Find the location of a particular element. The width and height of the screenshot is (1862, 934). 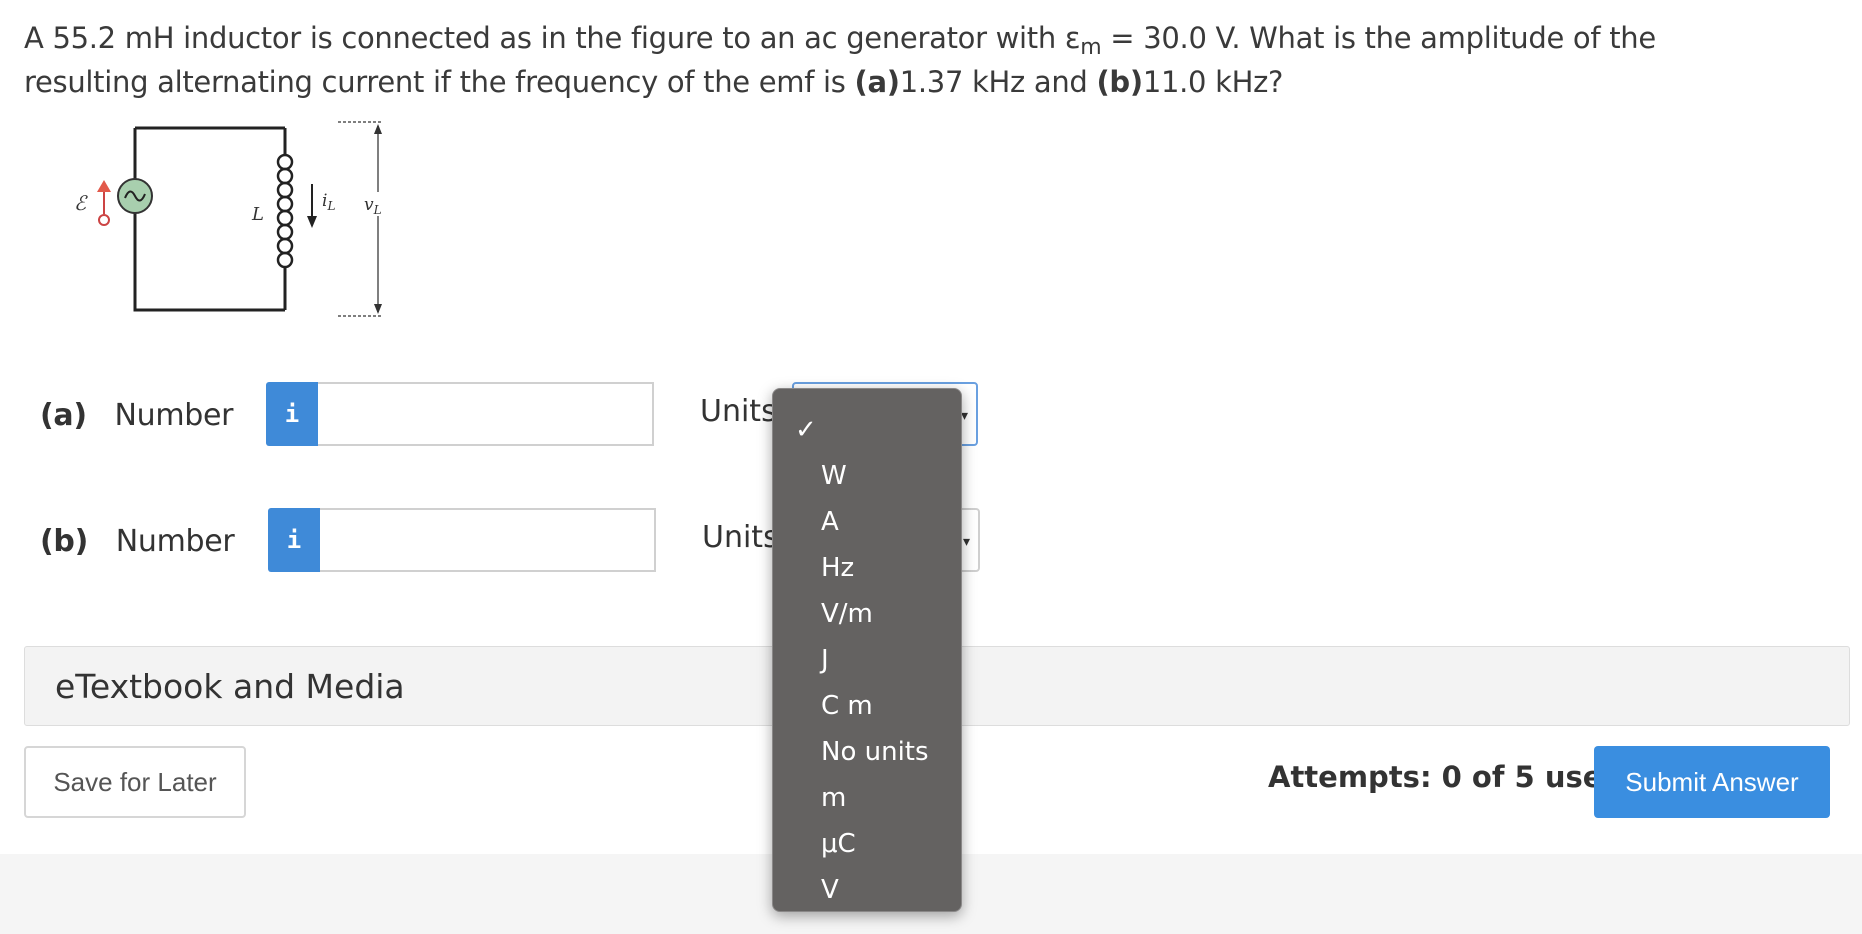

inductor-label: L is located at coordinates (257, 214).